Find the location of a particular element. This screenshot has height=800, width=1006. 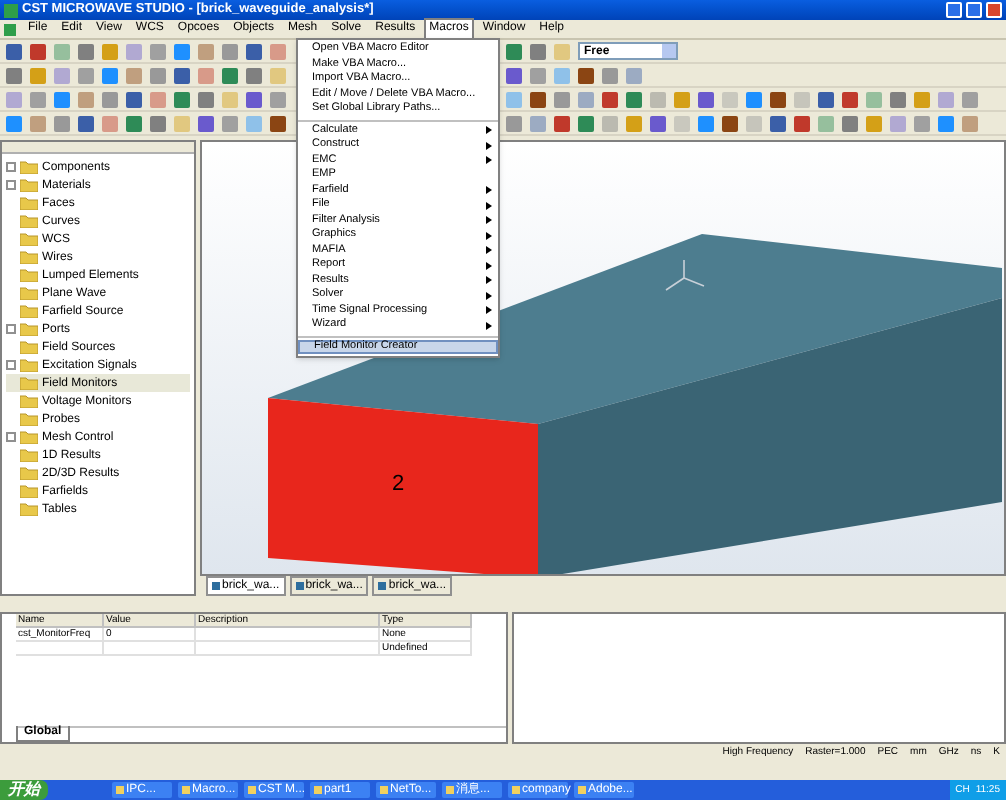

port-label: 2 is located at coordinates (398, 485).